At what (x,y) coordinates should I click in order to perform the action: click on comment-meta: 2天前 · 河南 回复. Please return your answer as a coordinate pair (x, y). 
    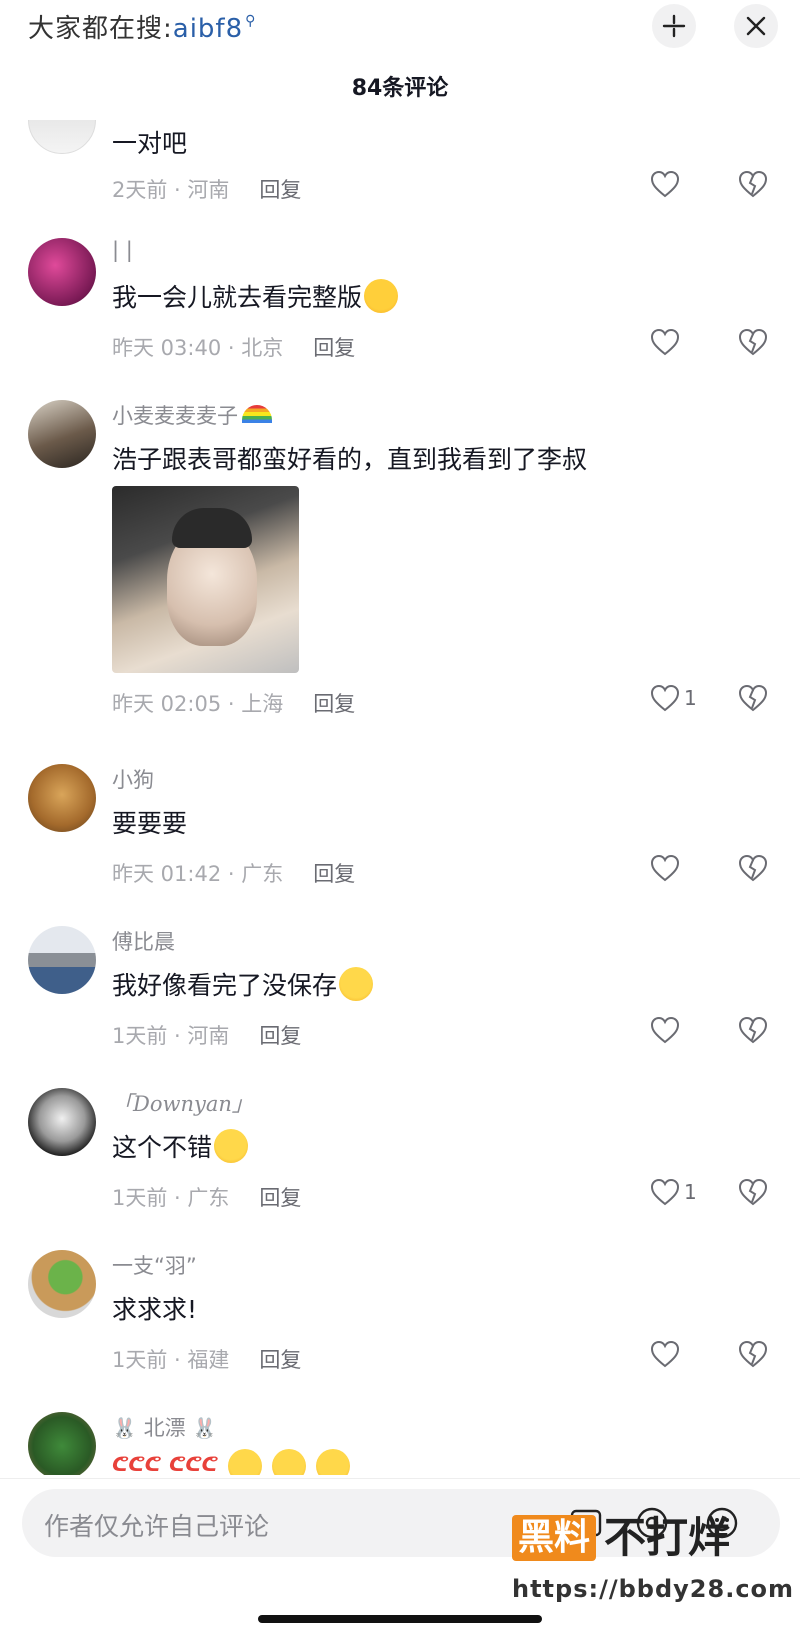
    Looking at the image, I should click on (206, 189).